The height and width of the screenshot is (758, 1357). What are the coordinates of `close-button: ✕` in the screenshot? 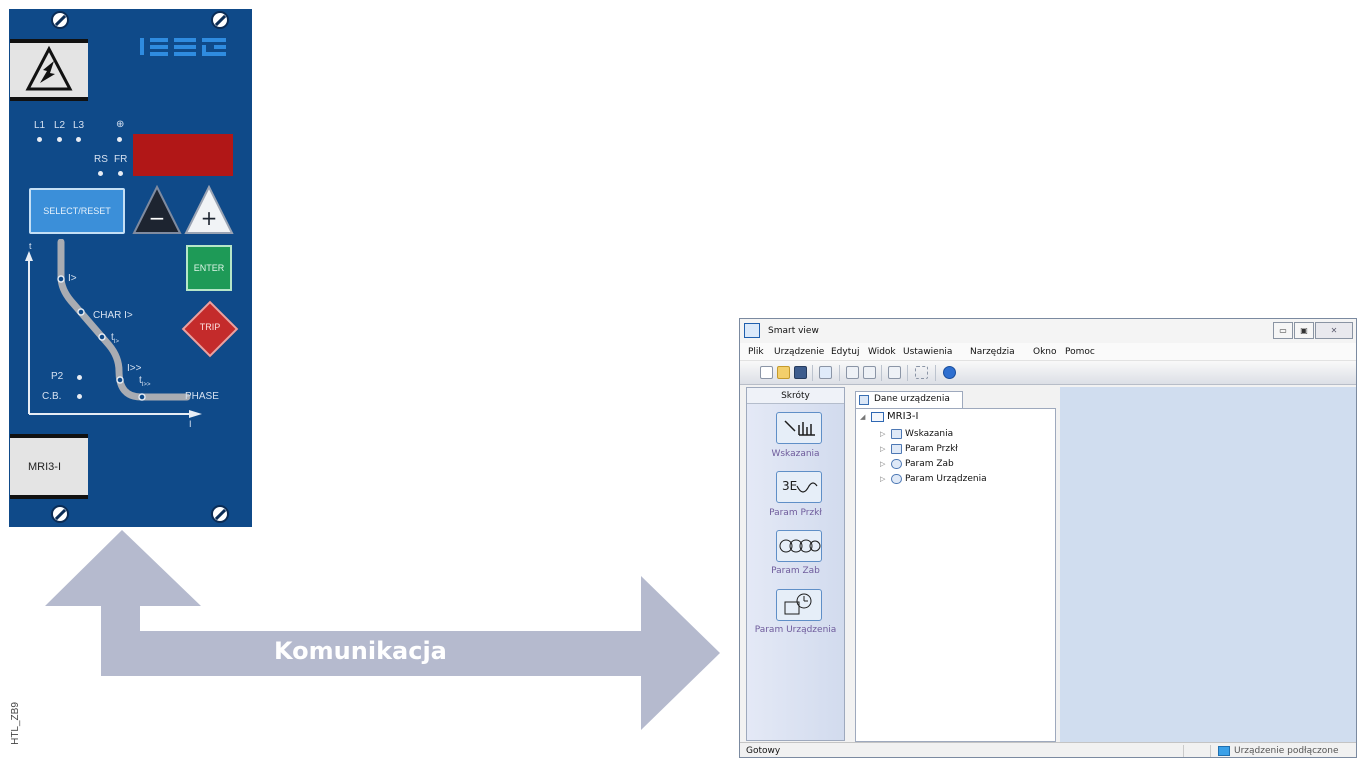 It's located at (1334, 330).